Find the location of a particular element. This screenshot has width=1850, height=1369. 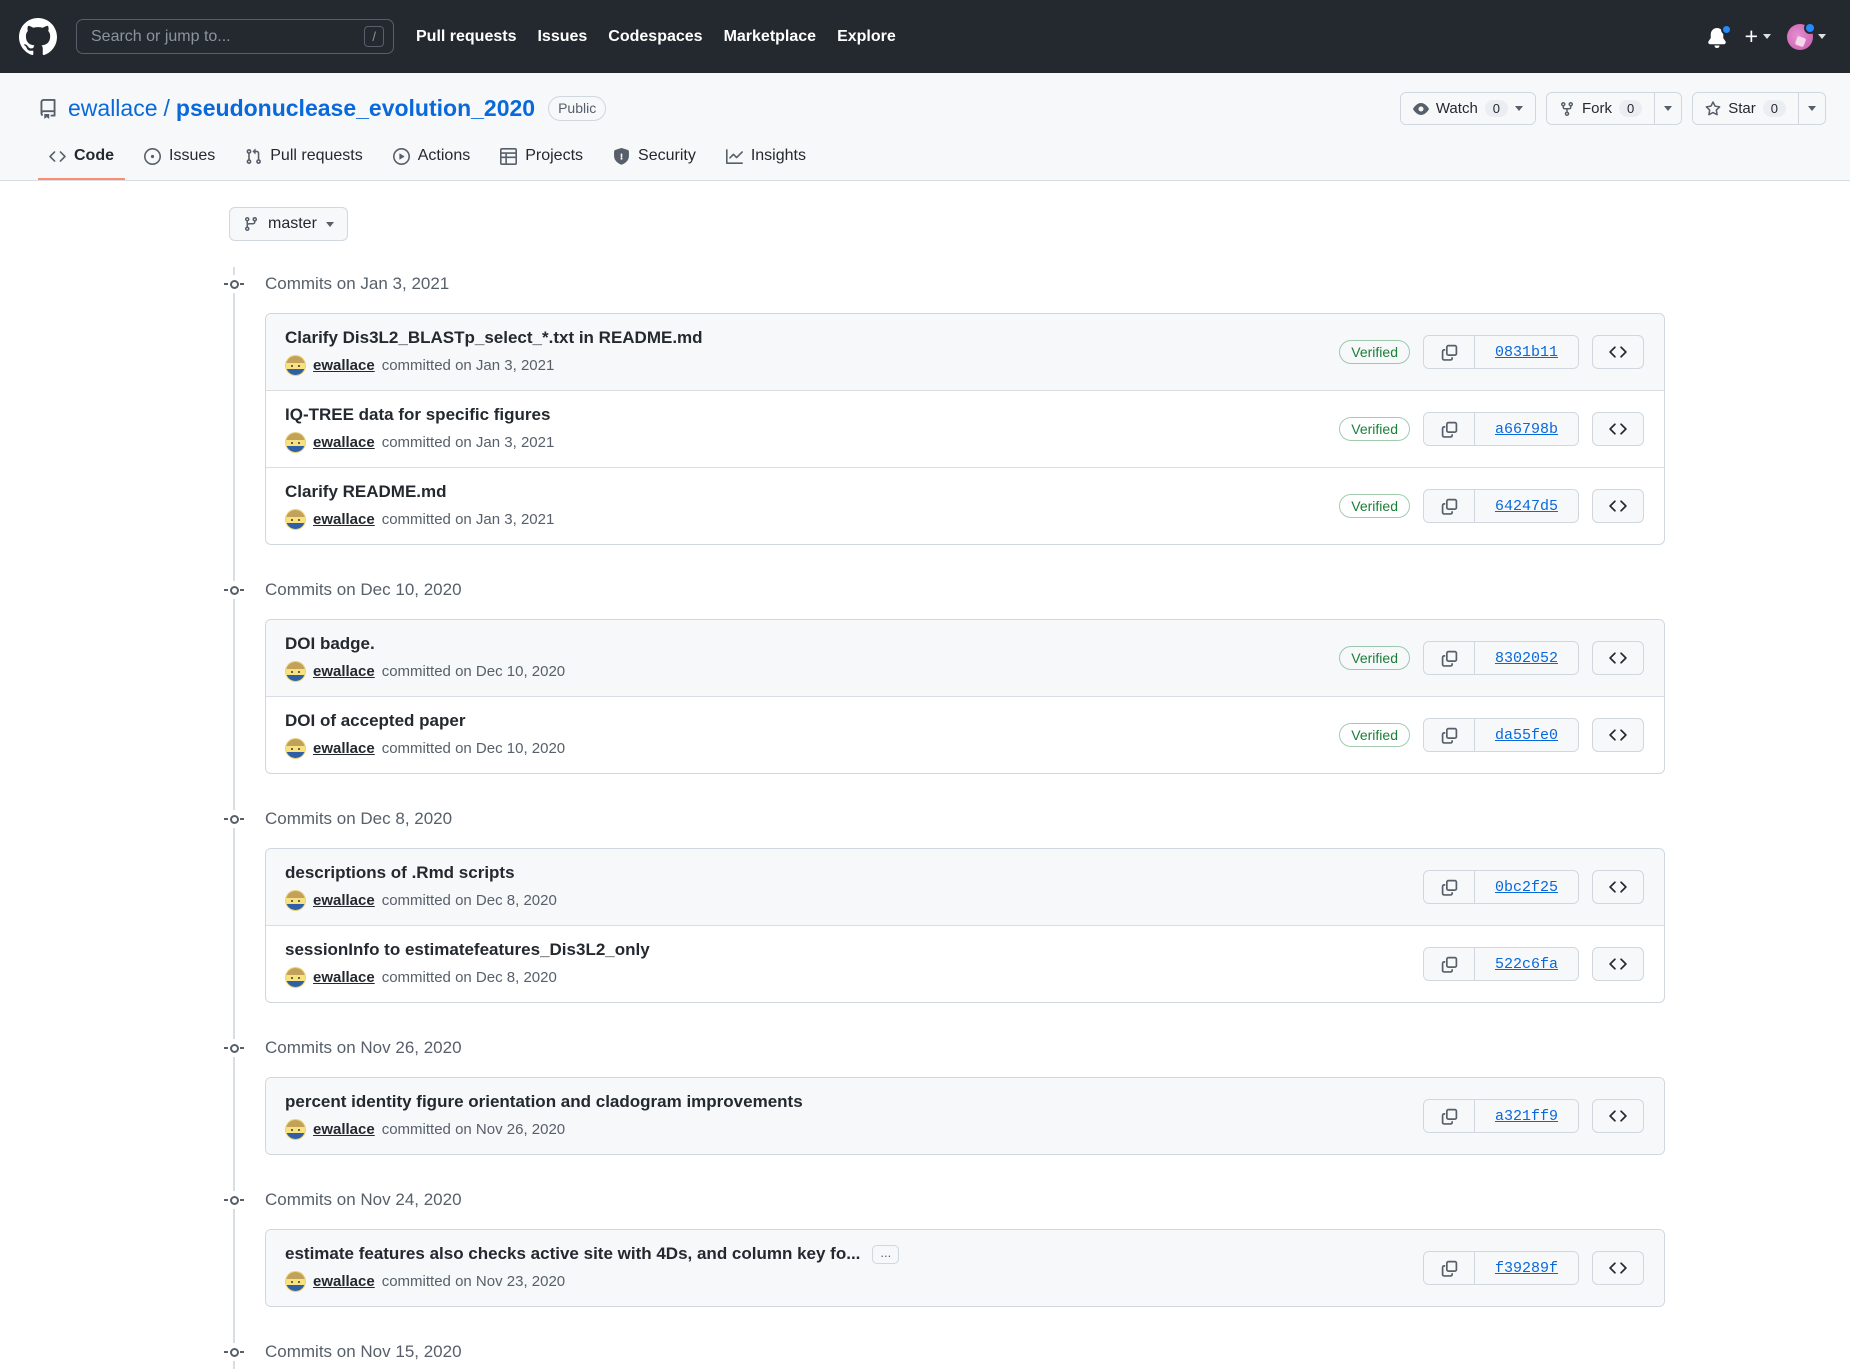

commit-meta: ewallace committed on Nov 26, 2020 is located at coordinates (854, 1129).